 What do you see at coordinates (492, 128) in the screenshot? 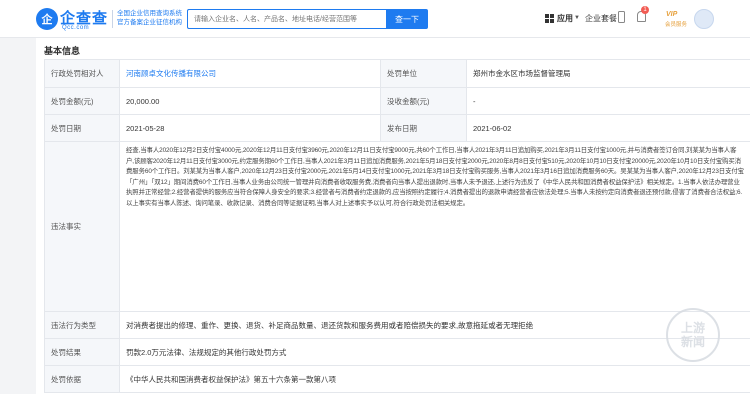
I see `publish-date-value: 2021-06-02` at bounding box center [492, 128].